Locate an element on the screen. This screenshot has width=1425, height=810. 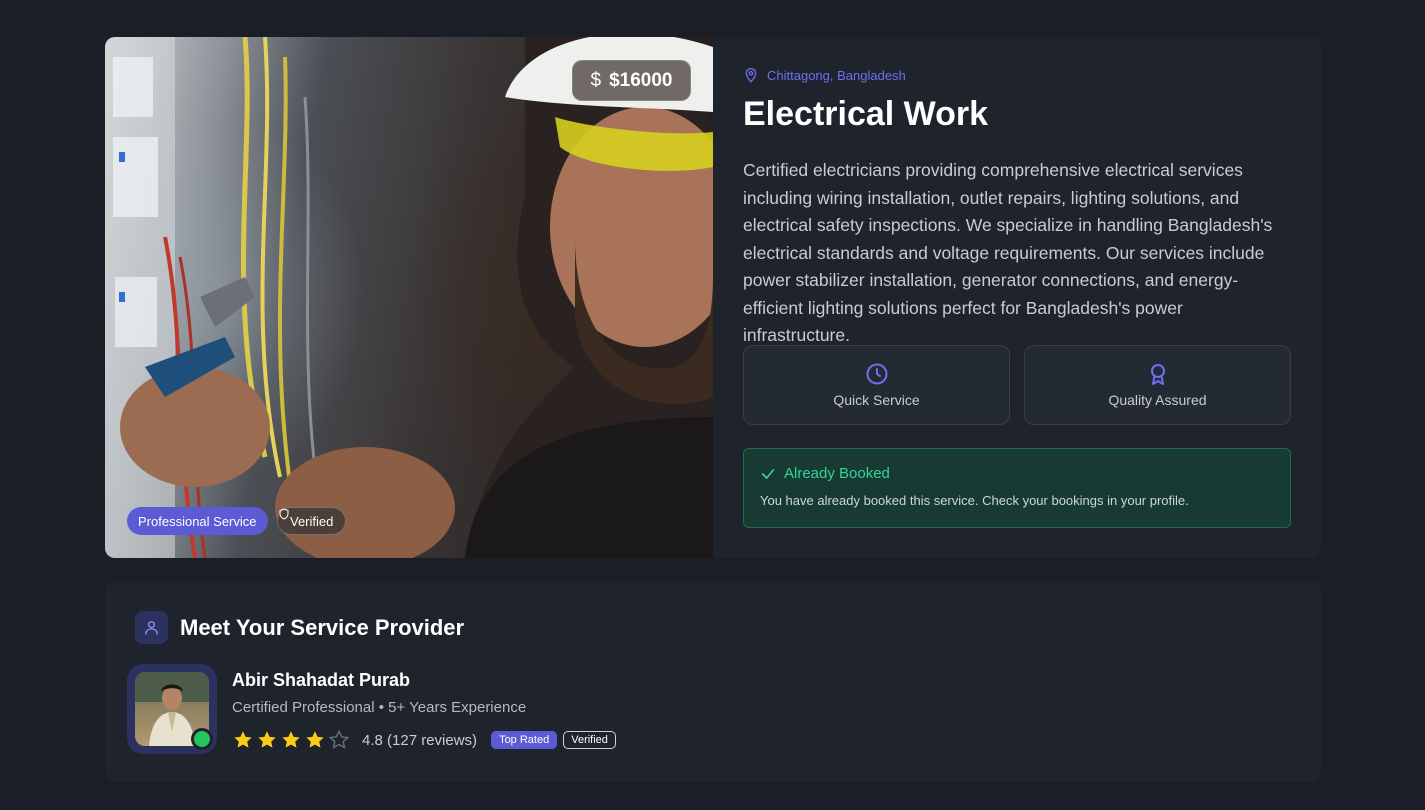
feature-label: Quick Service is located at coordinates (876, 400).